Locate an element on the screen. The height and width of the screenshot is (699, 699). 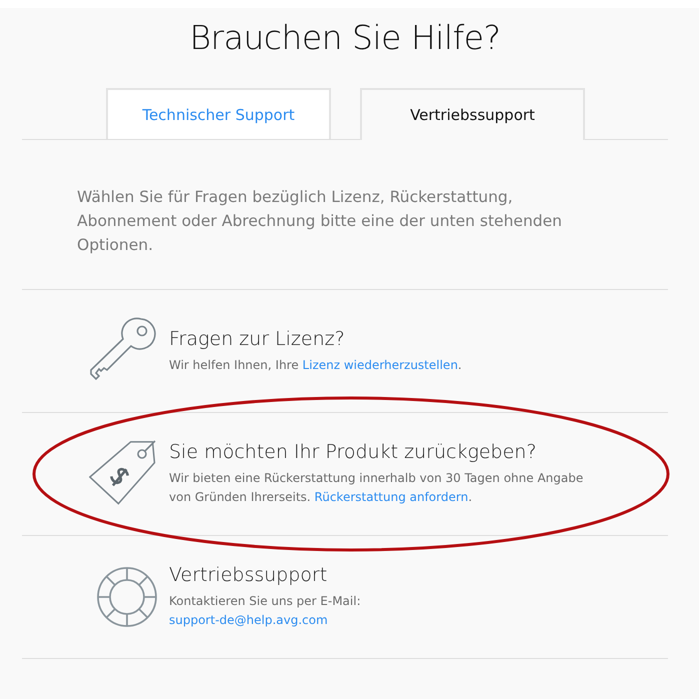
link: Rückerstattung anfordern is located at coordinates (391, 497).